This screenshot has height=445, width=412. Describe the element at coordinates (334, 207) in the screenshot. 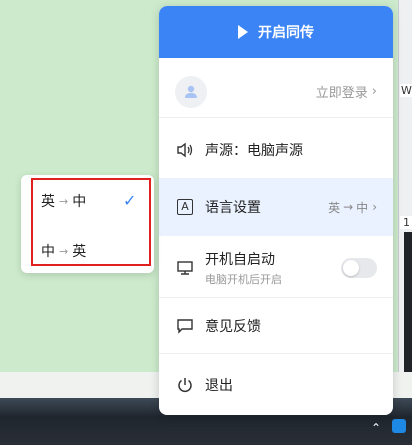

I see `language-from: 英` at that location.